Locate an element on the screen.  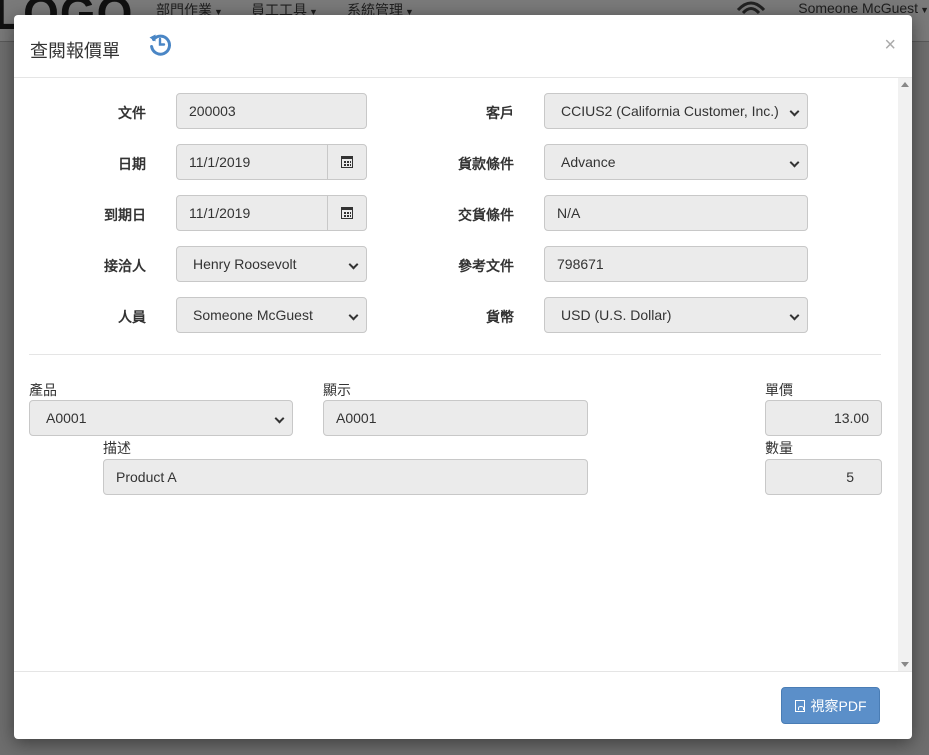
product-select: A0001 is located at coordinates (161, 418).